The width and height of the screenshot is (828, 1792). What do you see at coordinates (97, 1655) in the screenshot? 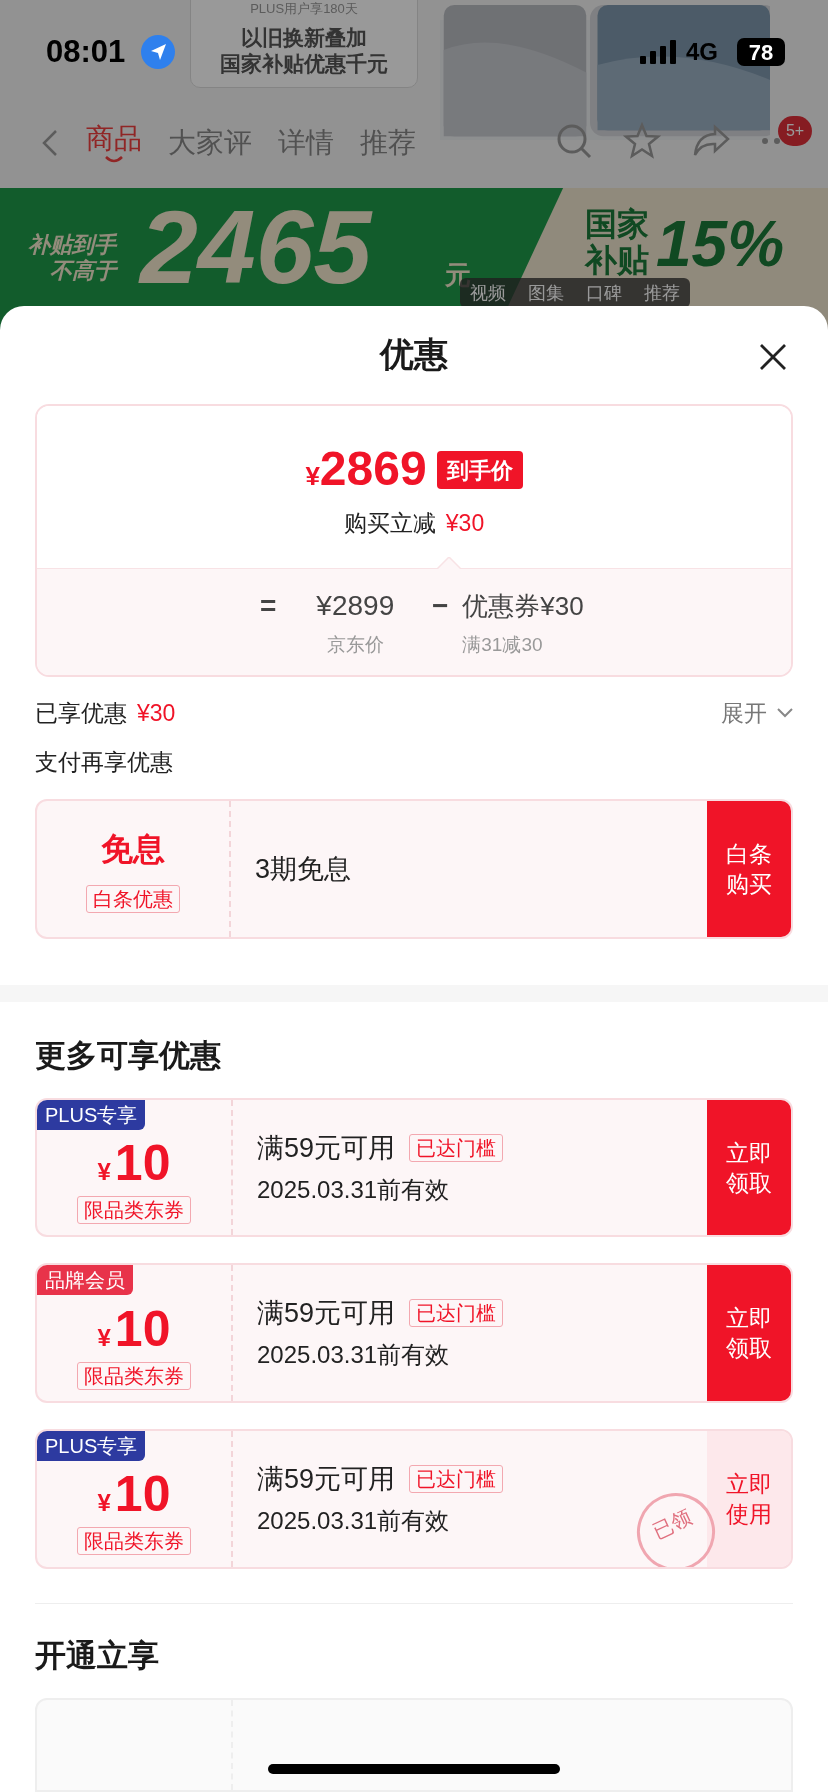
I see `section-title: 开通立享` at bounding box center [97, 1655].